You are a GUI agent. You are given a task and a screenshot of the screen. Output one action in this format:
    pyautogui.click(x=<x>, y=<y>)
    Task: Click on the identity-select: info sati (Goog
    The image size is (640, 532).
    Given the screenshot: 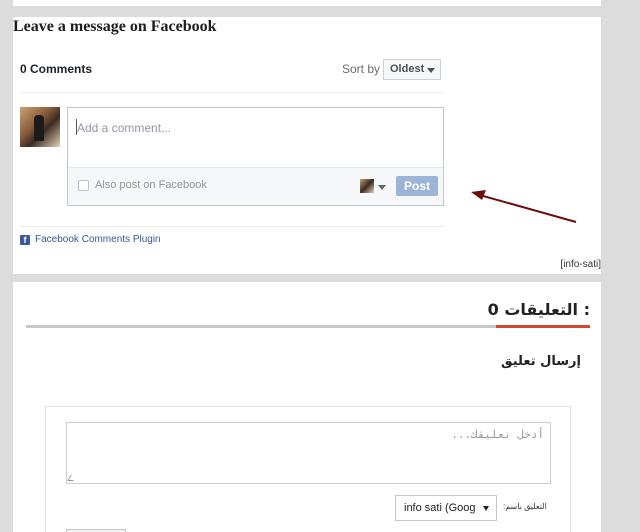 What is the action you would take?
    pyautogui.click(x=446, y=508)
    